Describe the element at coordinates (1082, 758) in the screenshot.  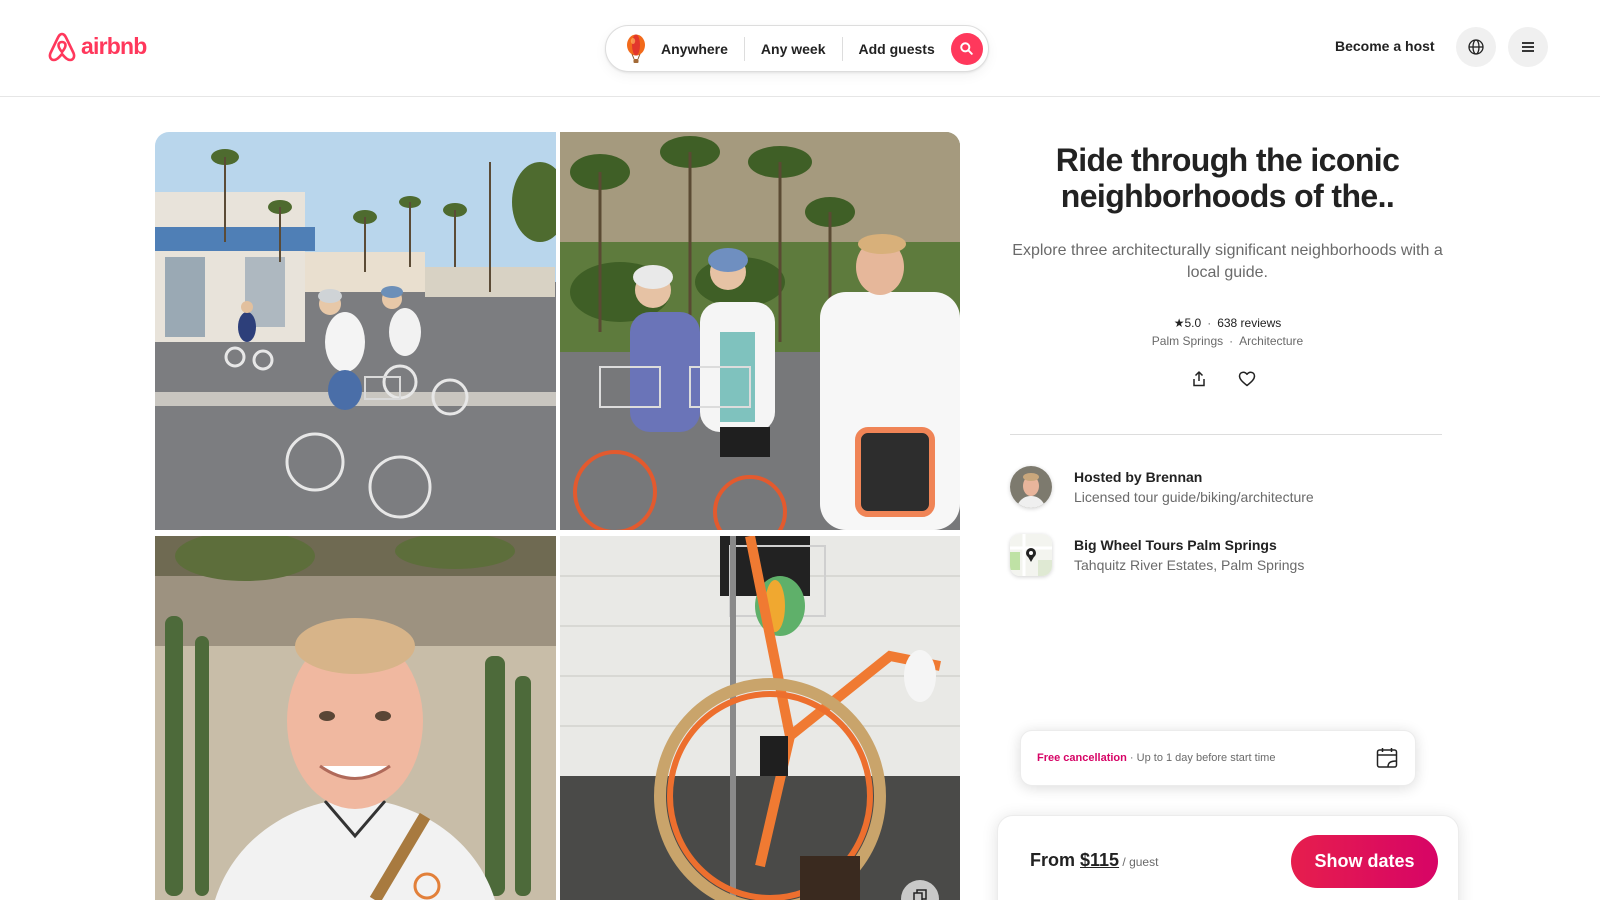
I see `cancellation-label: Free cancellation` at that location.